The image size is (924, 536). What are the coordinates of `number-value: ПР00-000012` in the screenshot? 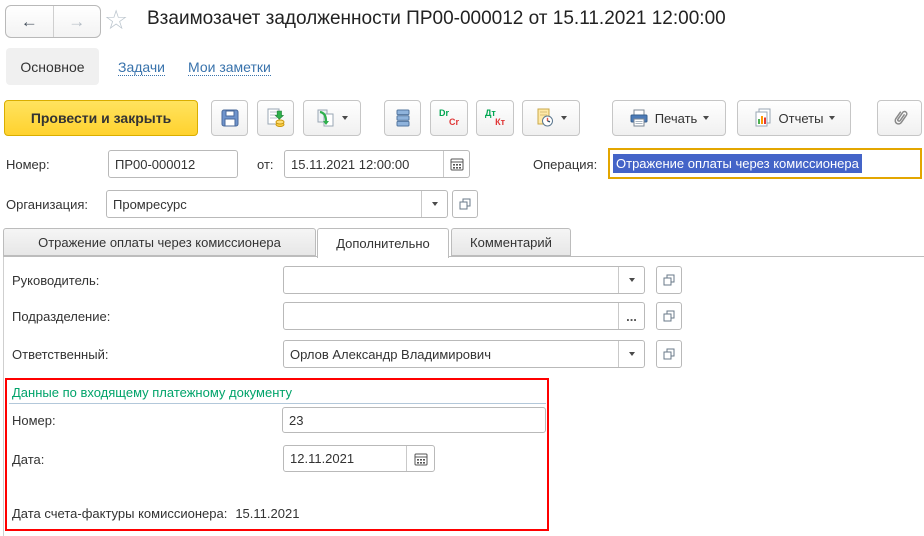 It's located at (155, 164).